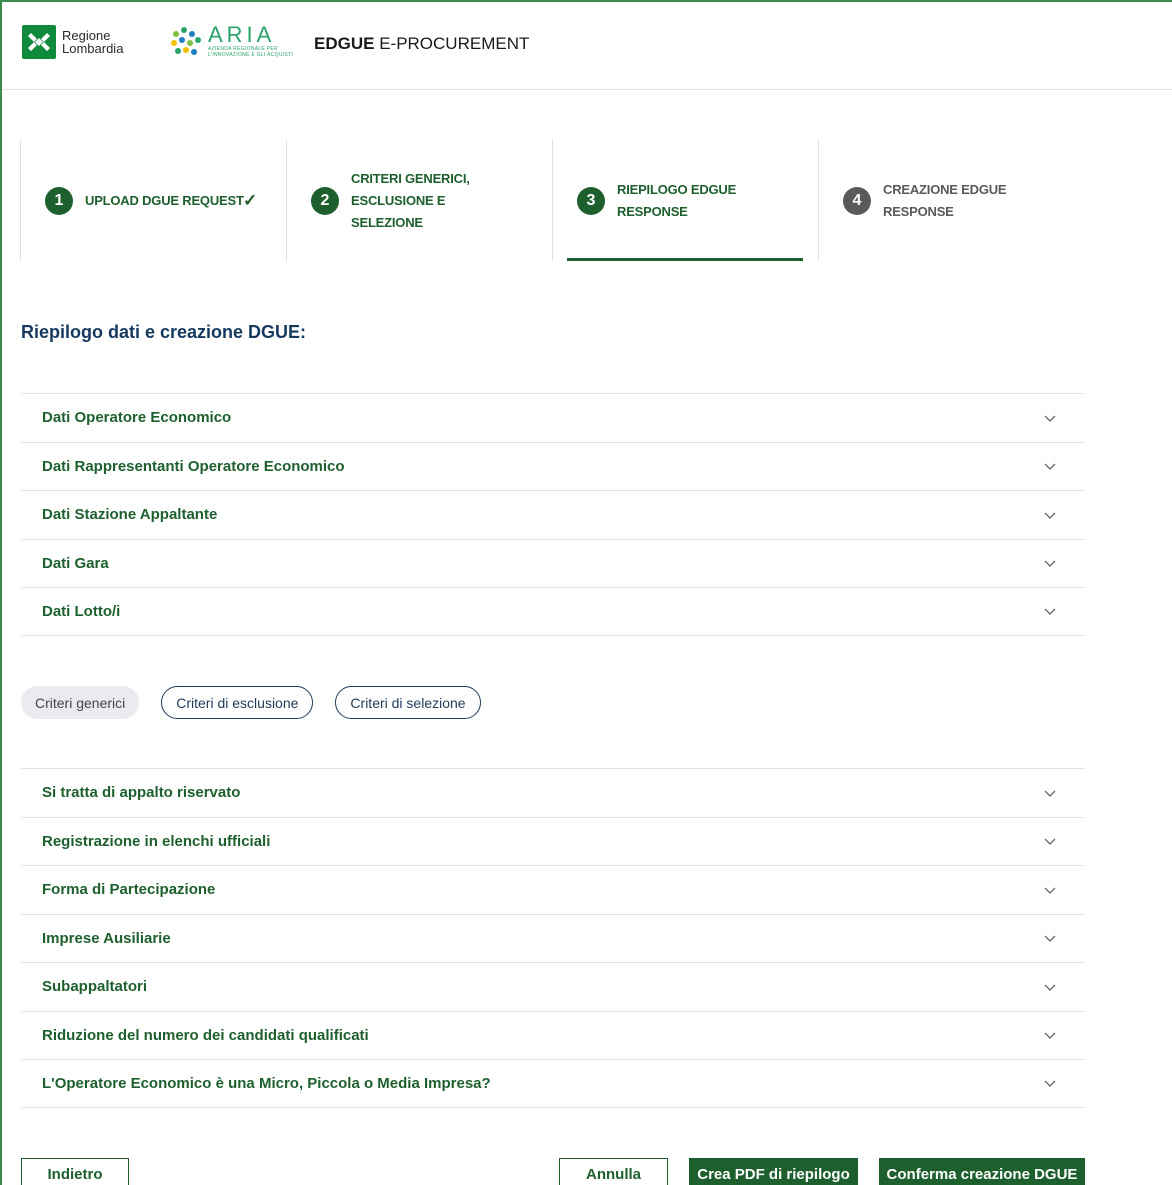 This screenshot has width=1172, height=1185. Describe the element at coordinates (452, 43) in the screenshot. I see `app-title-rest: E-PROCUREMENT` at that location.